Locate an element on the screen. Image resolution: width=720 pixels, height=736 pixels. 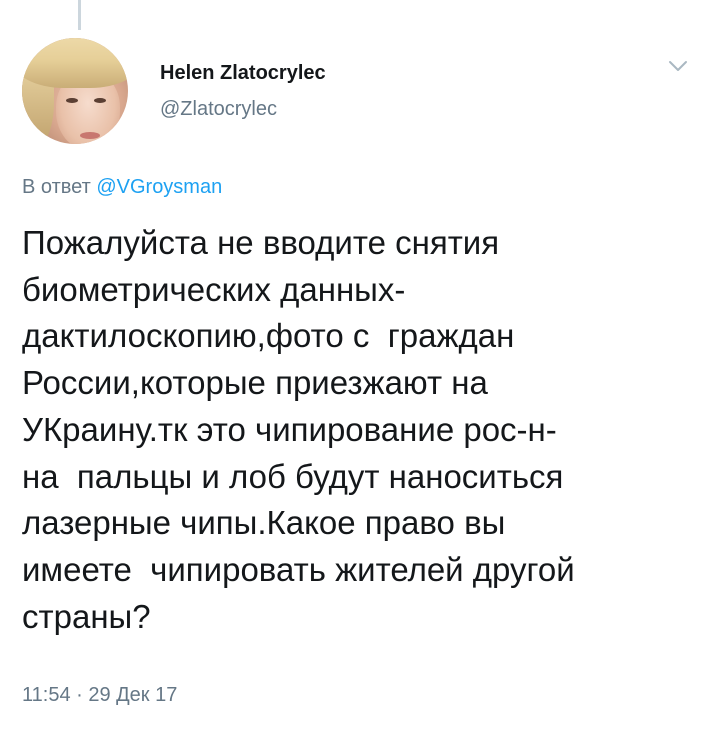
author-name: Helen Zlatocrylec is located at coordinates (243, 73).